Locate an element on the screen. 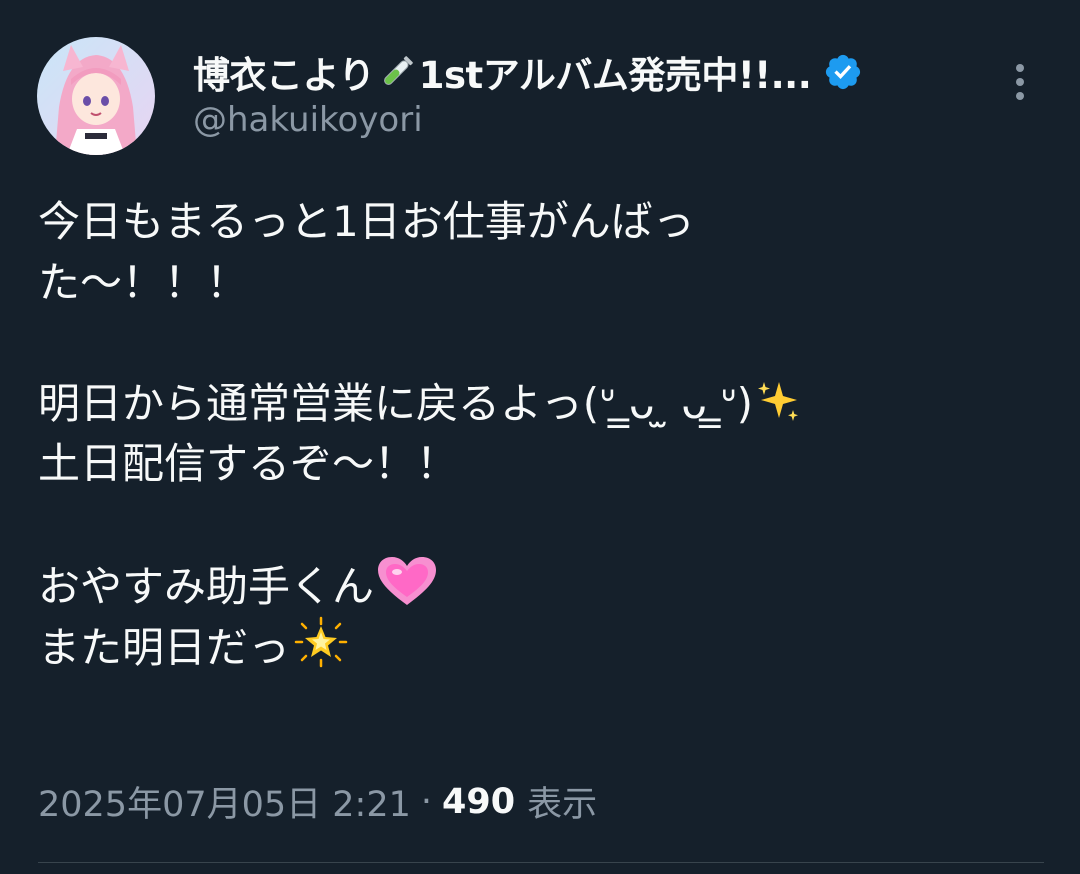  sparkles-icon is located at coordinates (778, 401).